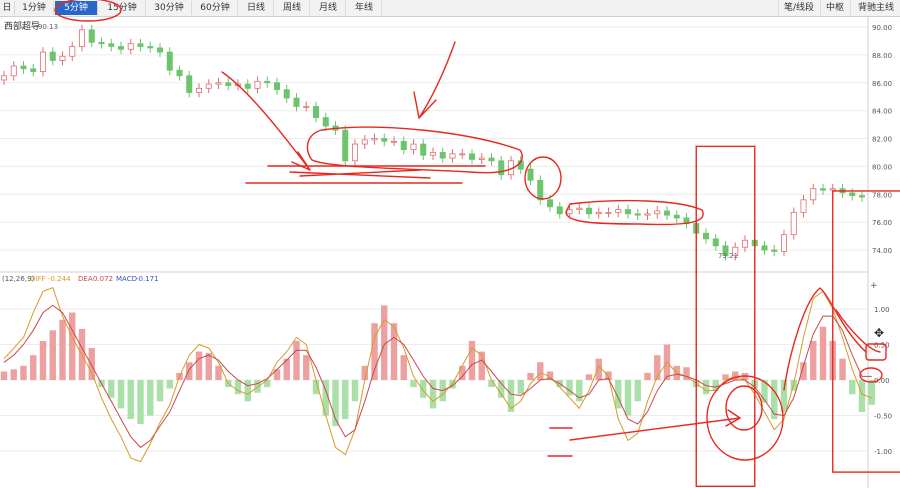 Image resolution: width=900 pixels, height=488 pixels. What do you see at coordinates (48, 27) in the screenshot?
I see `high-marker-label: 90.13` at bounding box center [48, 27].